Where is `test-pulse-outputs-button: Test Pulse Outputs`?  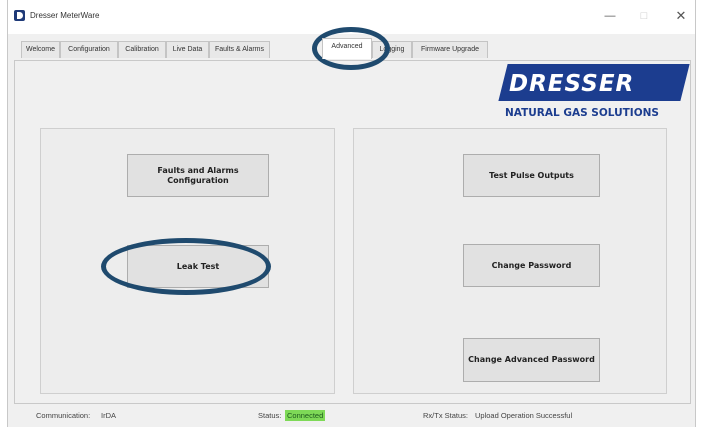 test-pulse-outputs-button: Test Pulse Outputs is located at coordinates (531, 175).